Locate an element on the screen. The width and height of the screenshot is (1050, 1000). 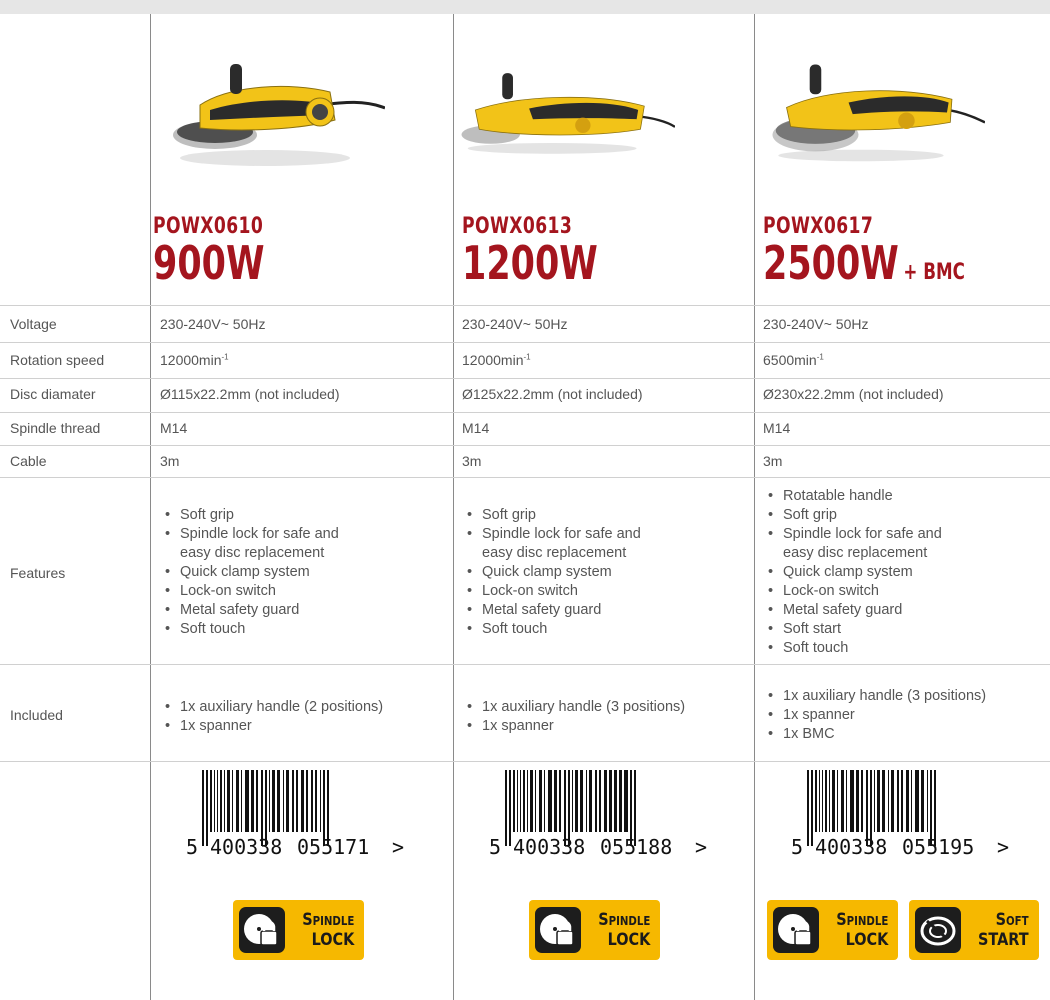
speed-value: 12000min-1 is located at coordinates (194, 360).